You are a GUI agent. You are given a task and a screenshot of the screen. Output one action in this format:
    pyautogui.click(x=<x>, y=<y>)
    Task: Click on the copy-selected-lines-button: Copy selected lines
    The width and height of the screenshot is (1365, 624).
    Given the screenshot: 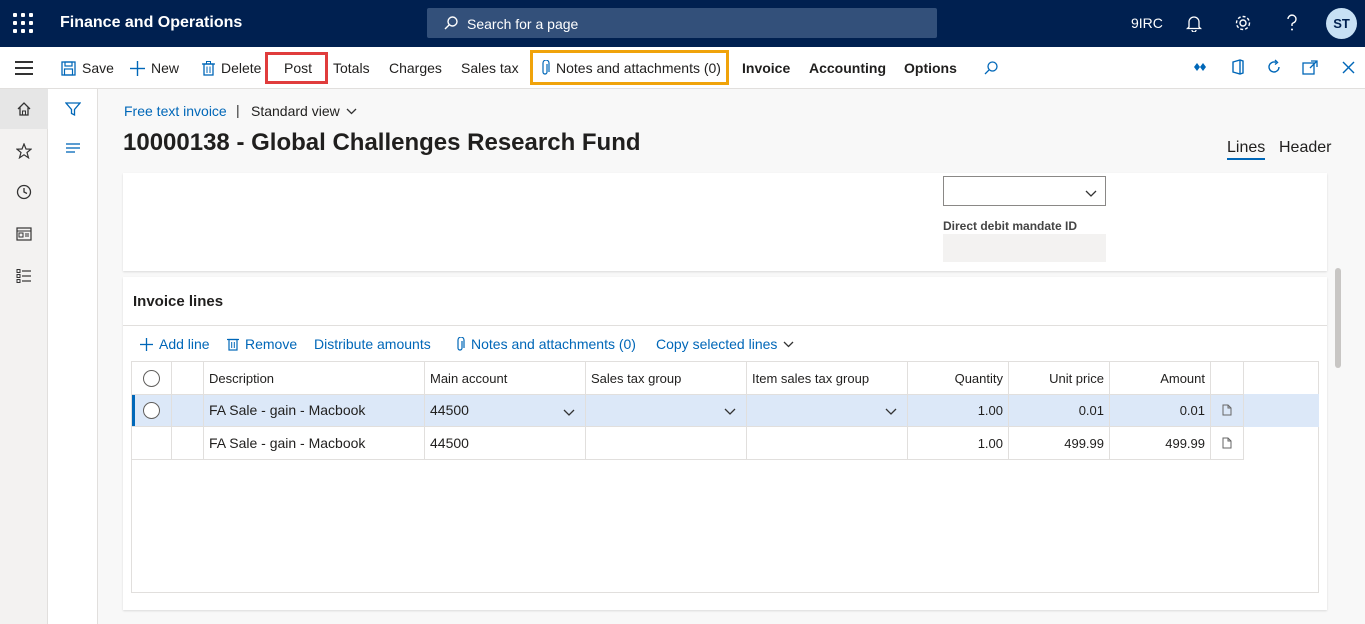 What is the action you would take?
    pyautogui.click(x=725, y=344)
    